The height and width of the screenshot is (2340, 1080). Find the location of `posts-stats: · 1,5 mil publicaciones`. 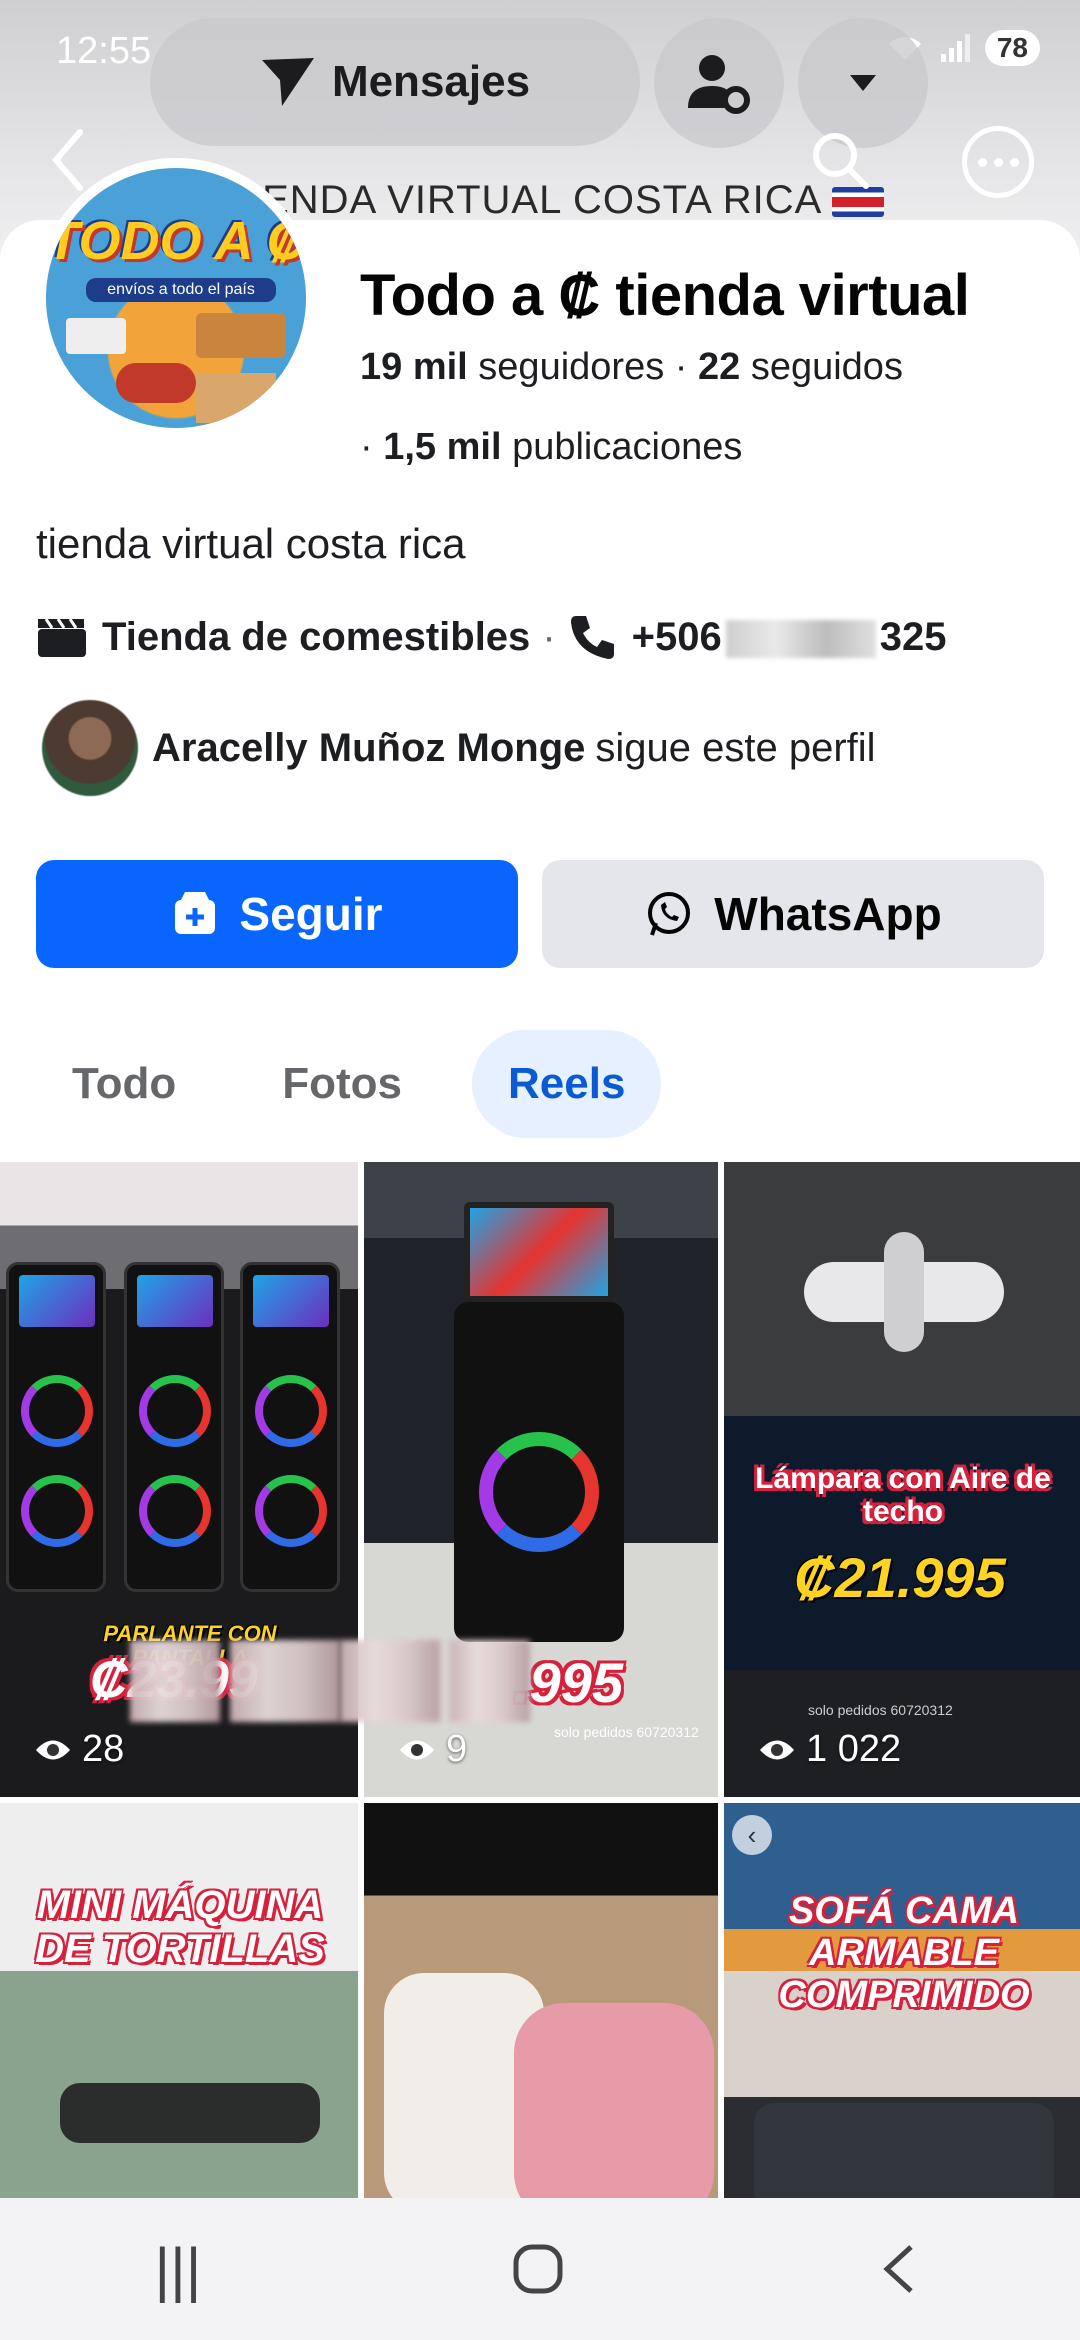

posts-stats: · 1,5 mil publicaciones is located at coordinates (551, 447).